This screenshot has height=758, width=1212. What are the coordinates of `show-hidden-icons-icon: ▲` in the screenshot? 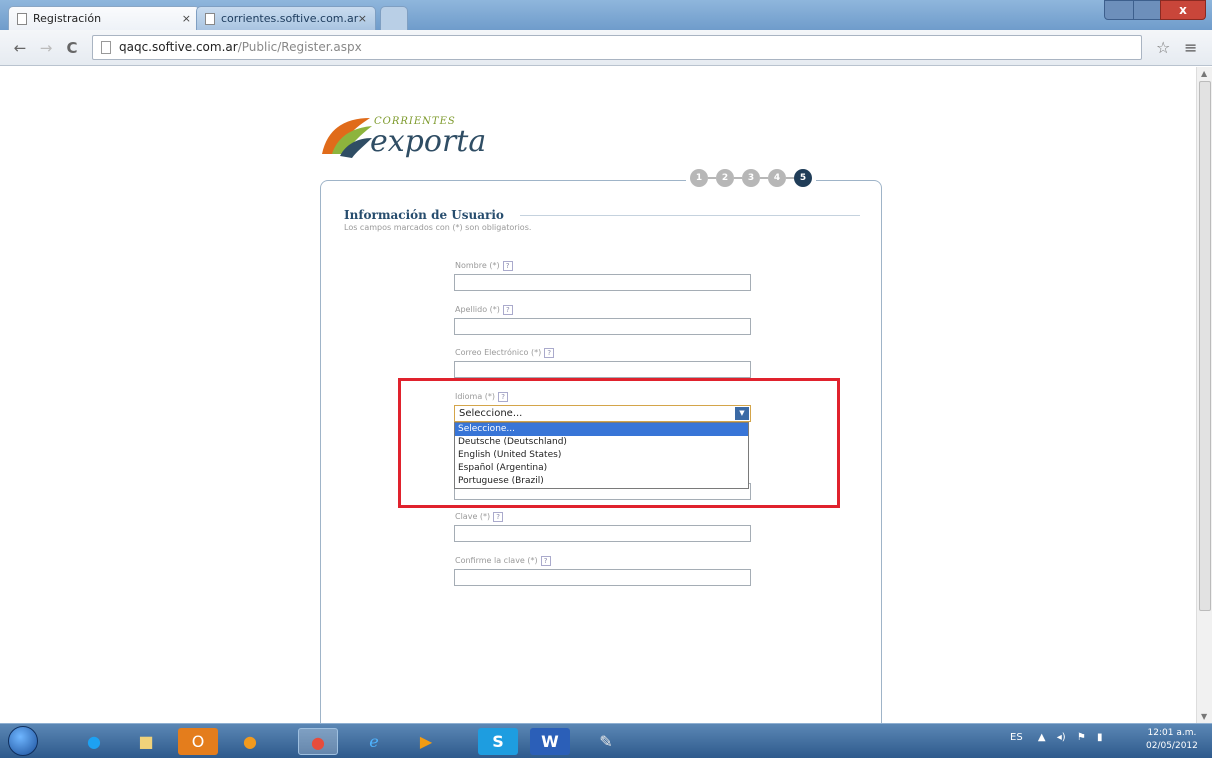 It's located at (1042, 737).